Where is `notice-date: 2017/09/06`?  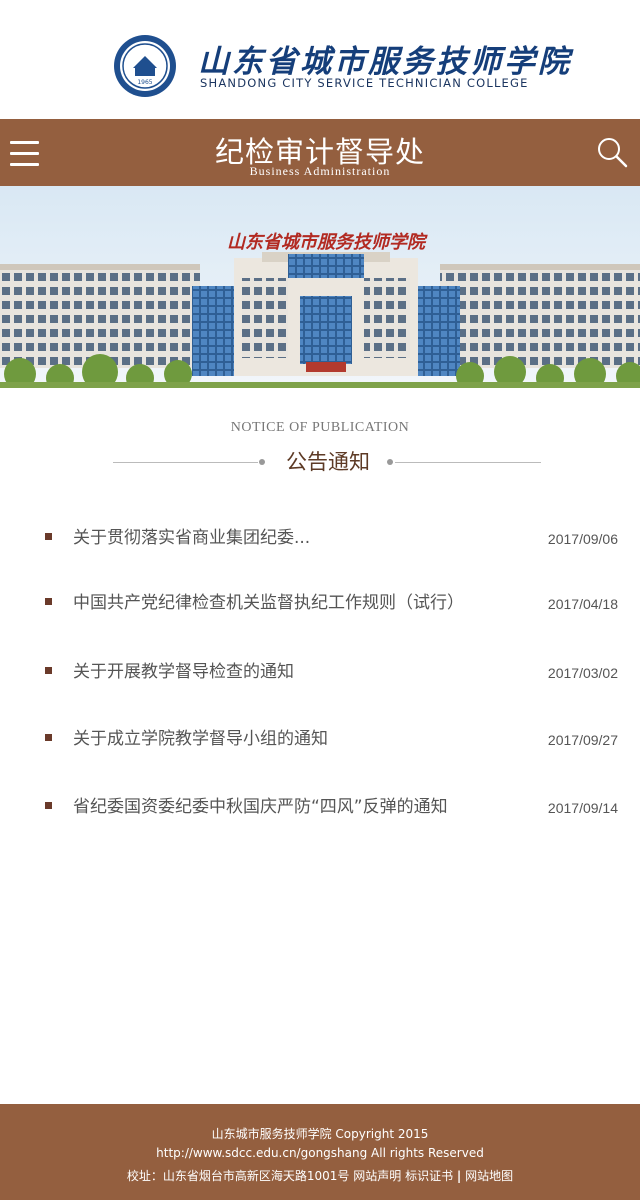
notice-date: 2017/09/06 is located at coordinates (582, 539).